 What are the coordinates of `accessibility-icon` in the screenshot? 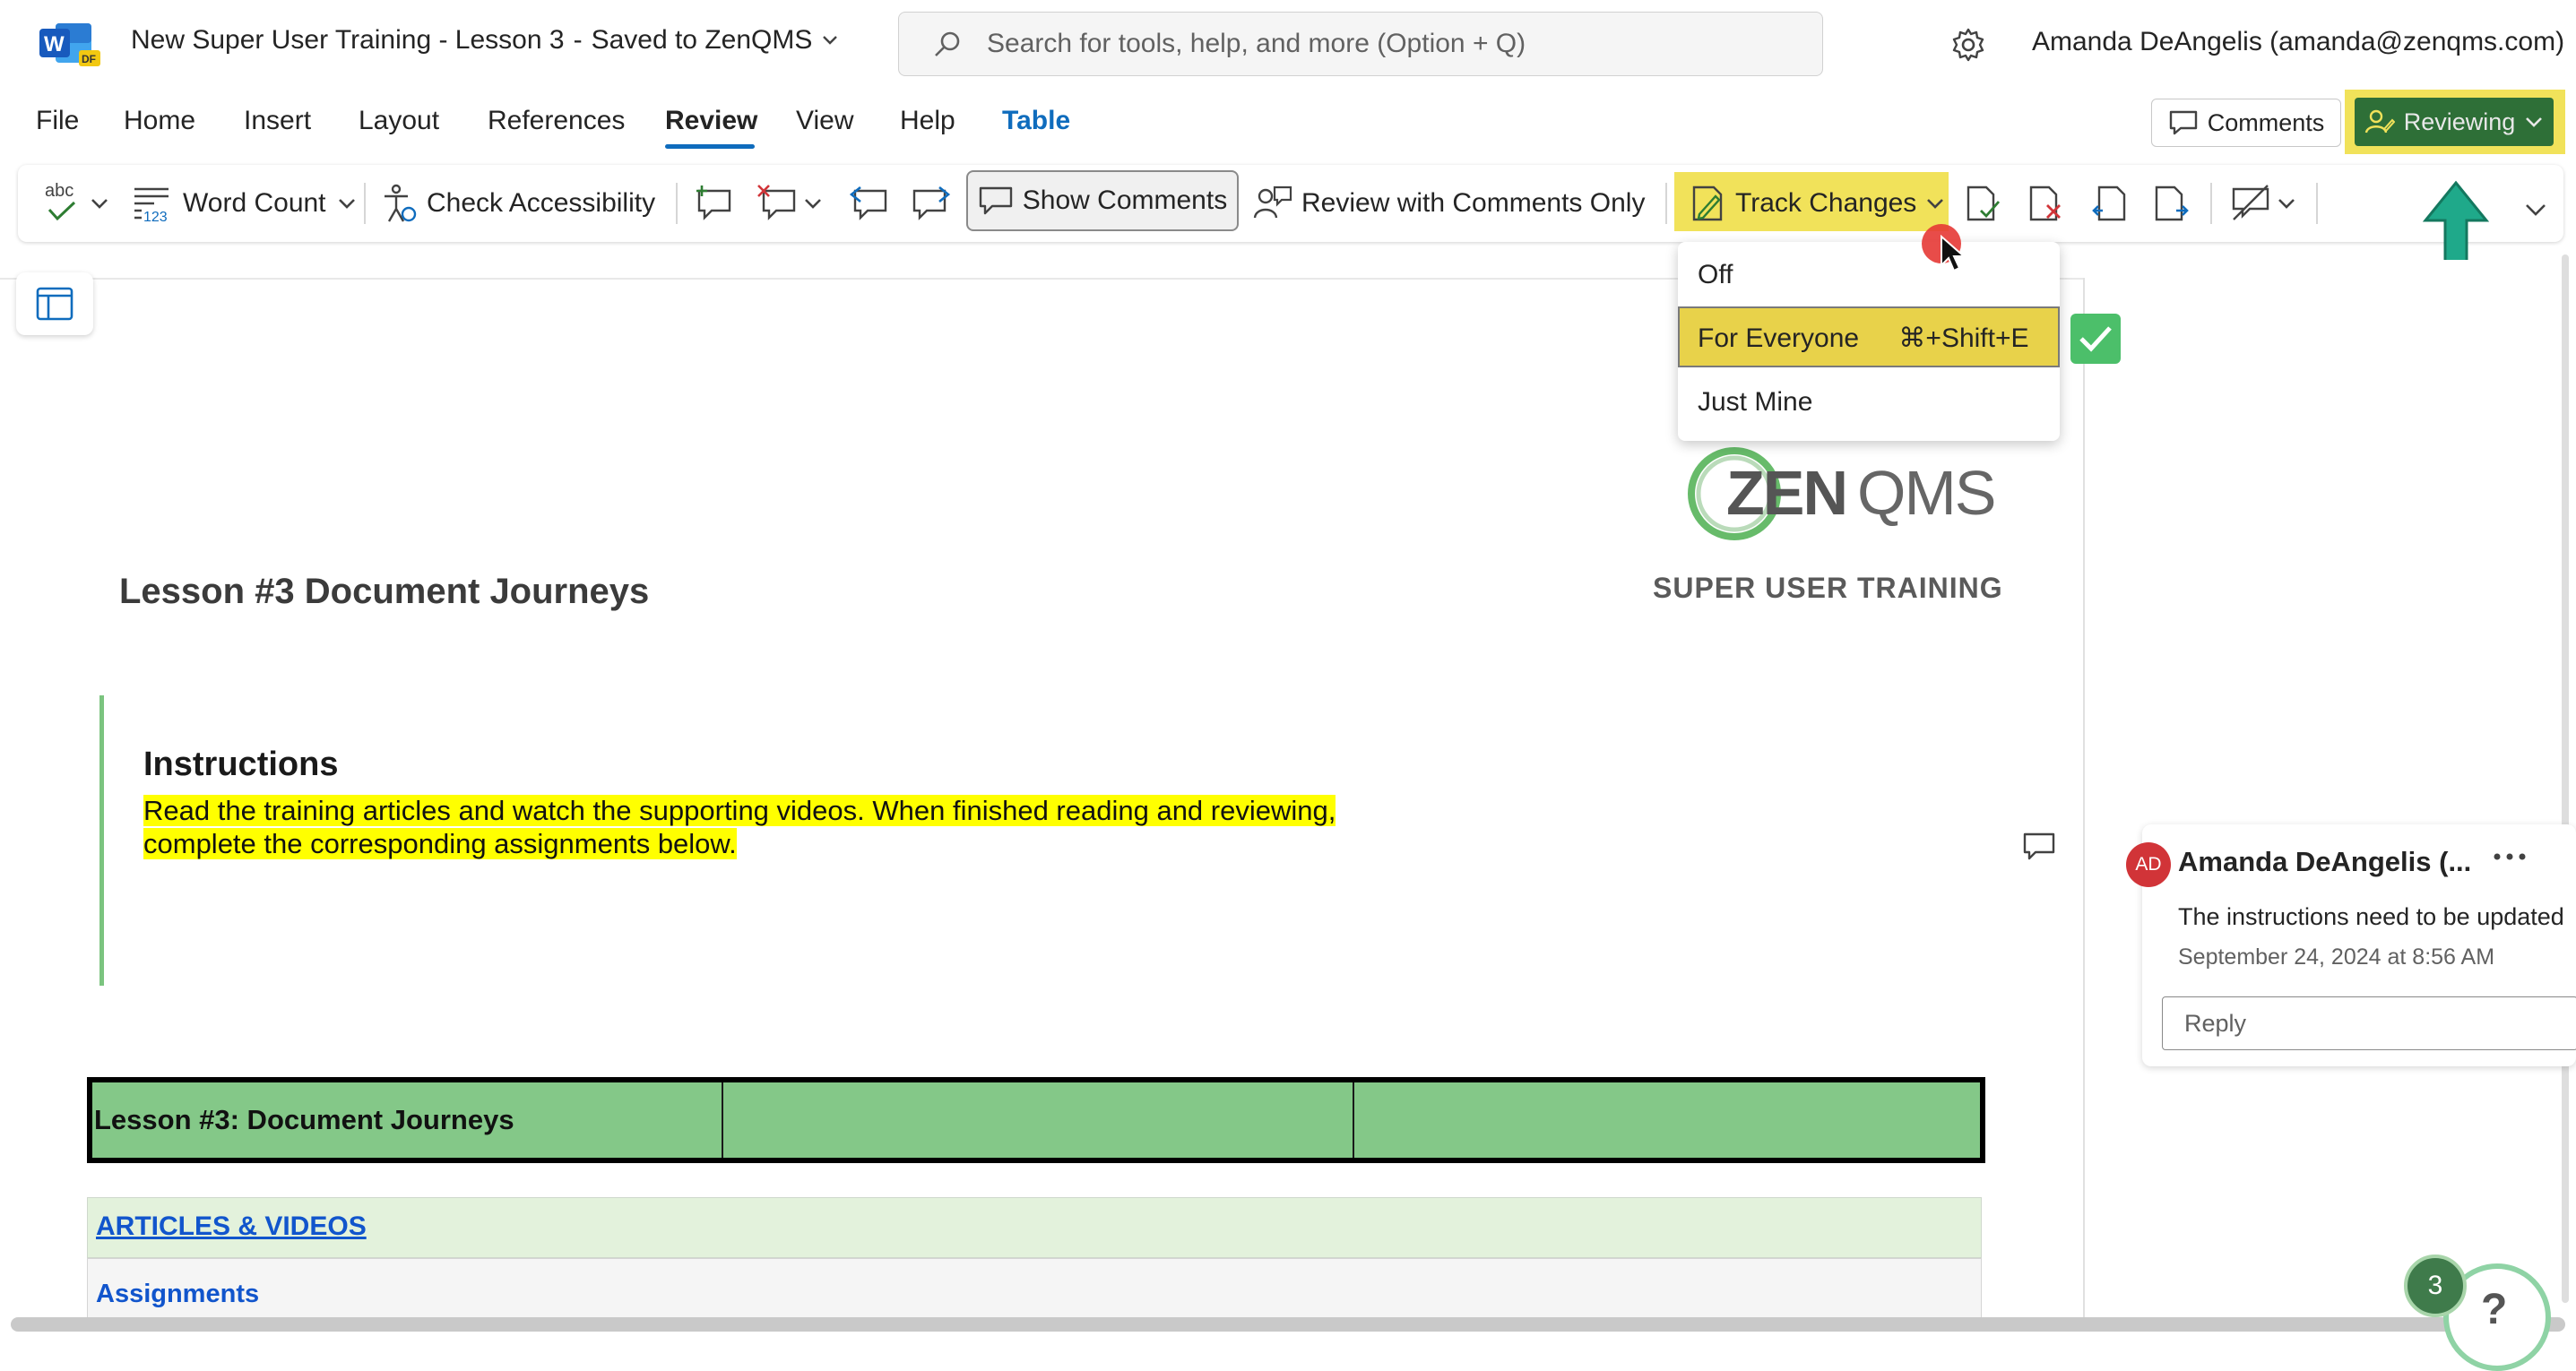 It's located at (401, 203).